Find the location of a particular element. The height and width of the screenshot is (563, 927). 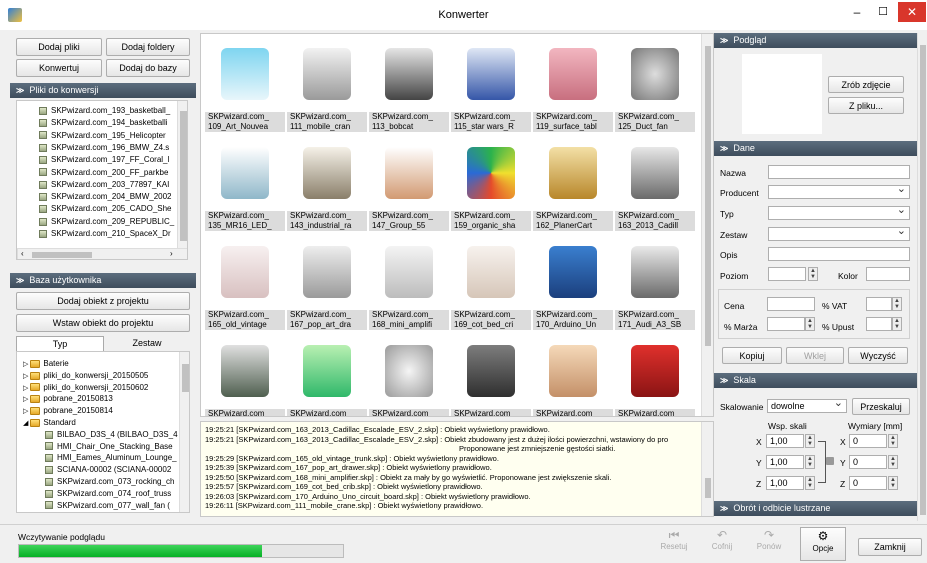

tree-item: SKPwizard.com_073_rocking_ch is located at coordinates (109, 481).